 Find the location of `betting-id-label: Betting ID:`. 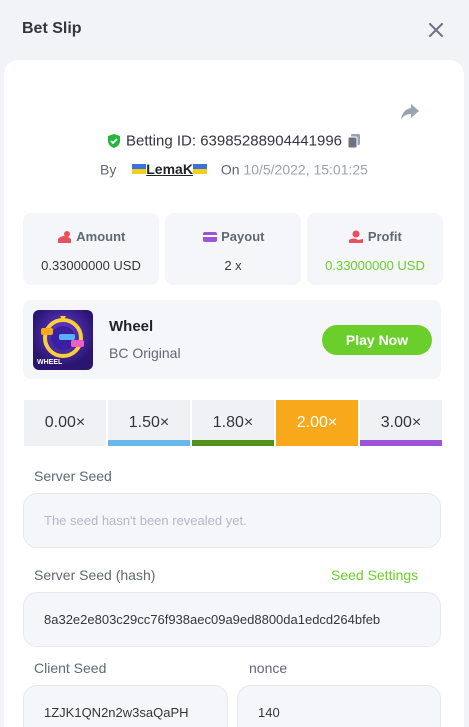

betting-id-label: Betting ID: is located at coordinates (161, 141).